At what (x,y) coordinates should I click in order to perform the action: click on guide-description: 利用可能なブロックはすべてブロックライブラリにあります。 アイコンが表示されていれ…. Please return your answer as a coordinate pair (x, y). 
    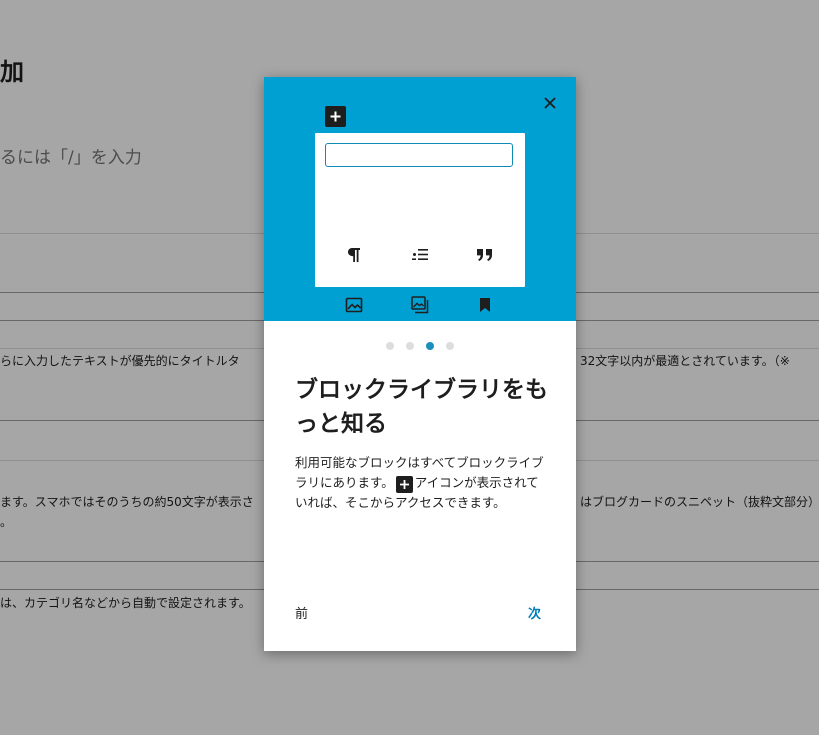
    Looking at the image, I should click on (423, 483).